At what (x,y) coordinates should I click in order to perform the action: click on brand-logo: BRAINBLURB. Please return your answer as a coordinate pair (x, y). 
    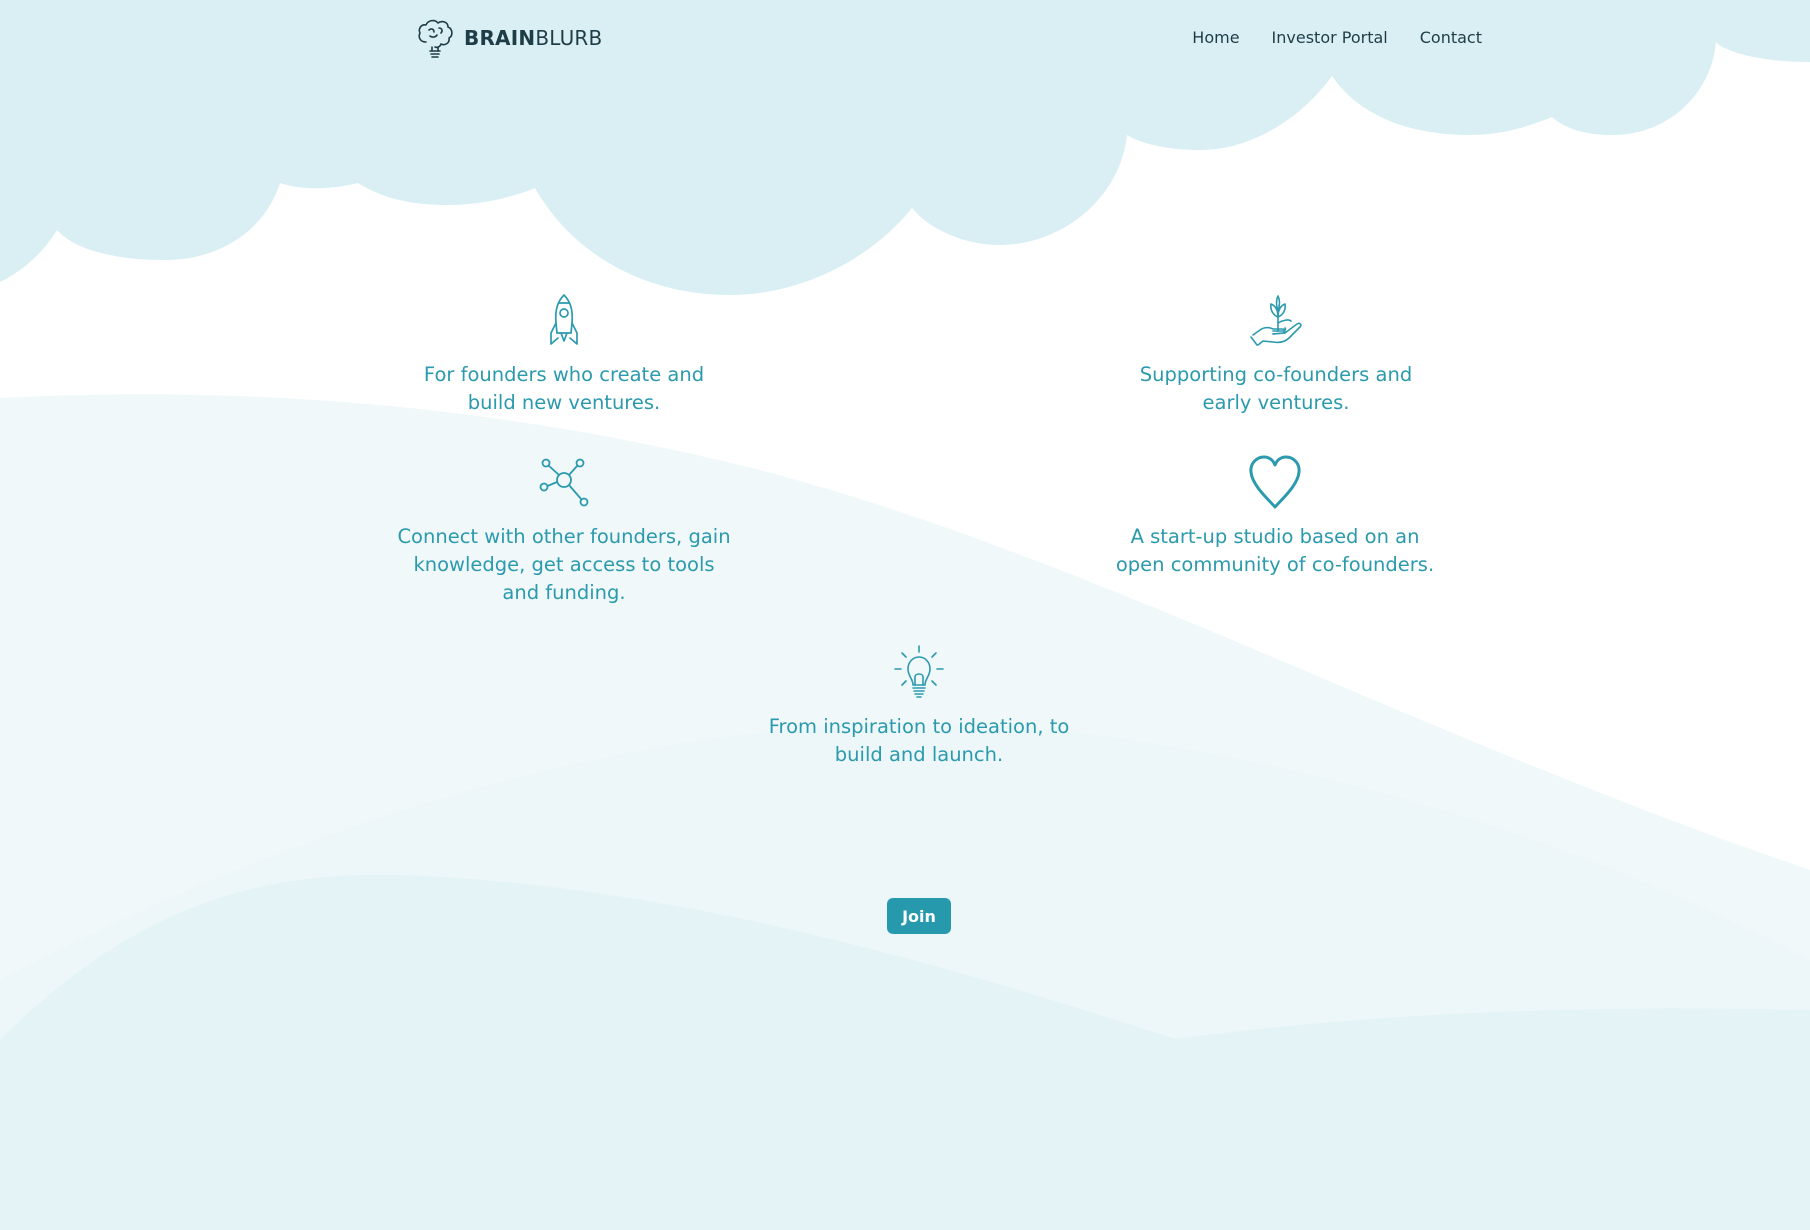
    Looking at the image, I should click on (509, 38).